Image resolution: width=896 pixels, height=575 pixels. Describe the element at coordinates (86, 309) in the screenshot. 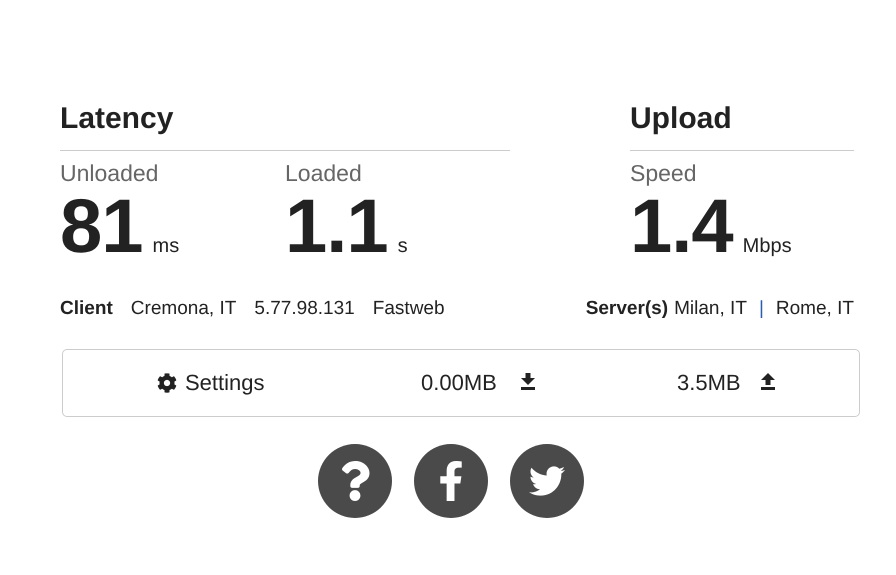

I see `client-label: Client` at that location.